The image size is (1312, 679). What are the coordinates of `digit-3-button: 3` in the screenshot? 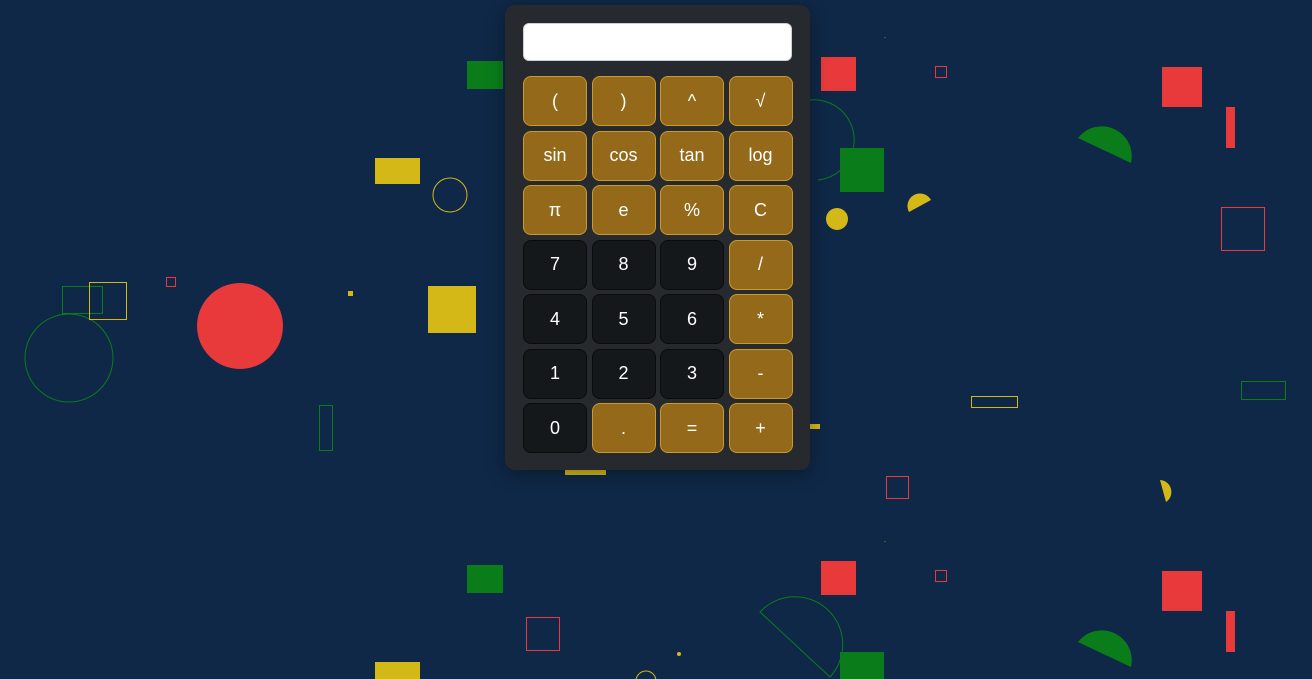 It's located at (692, 373).